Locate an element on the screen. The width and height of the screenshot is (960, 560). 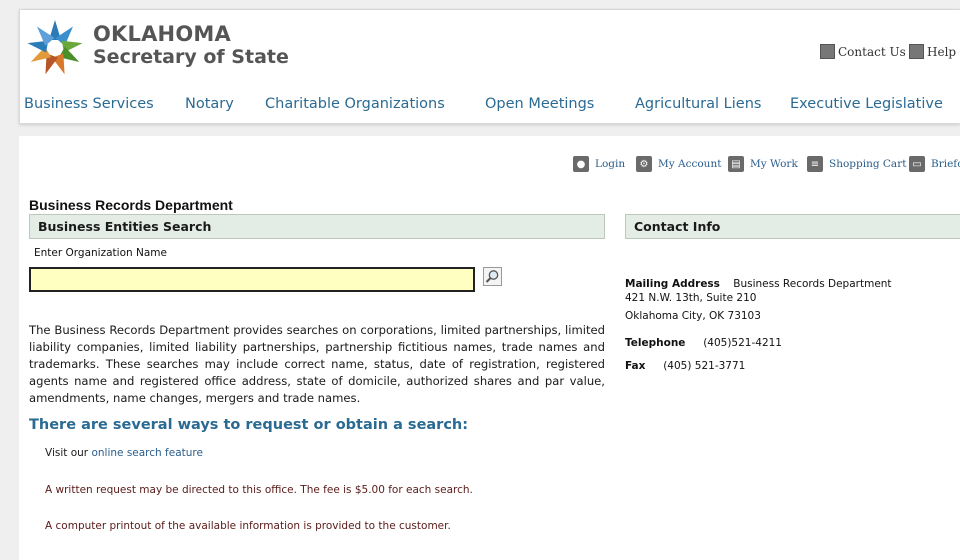
contact-us-link: Contact Us is located at coordinates (863, 51).